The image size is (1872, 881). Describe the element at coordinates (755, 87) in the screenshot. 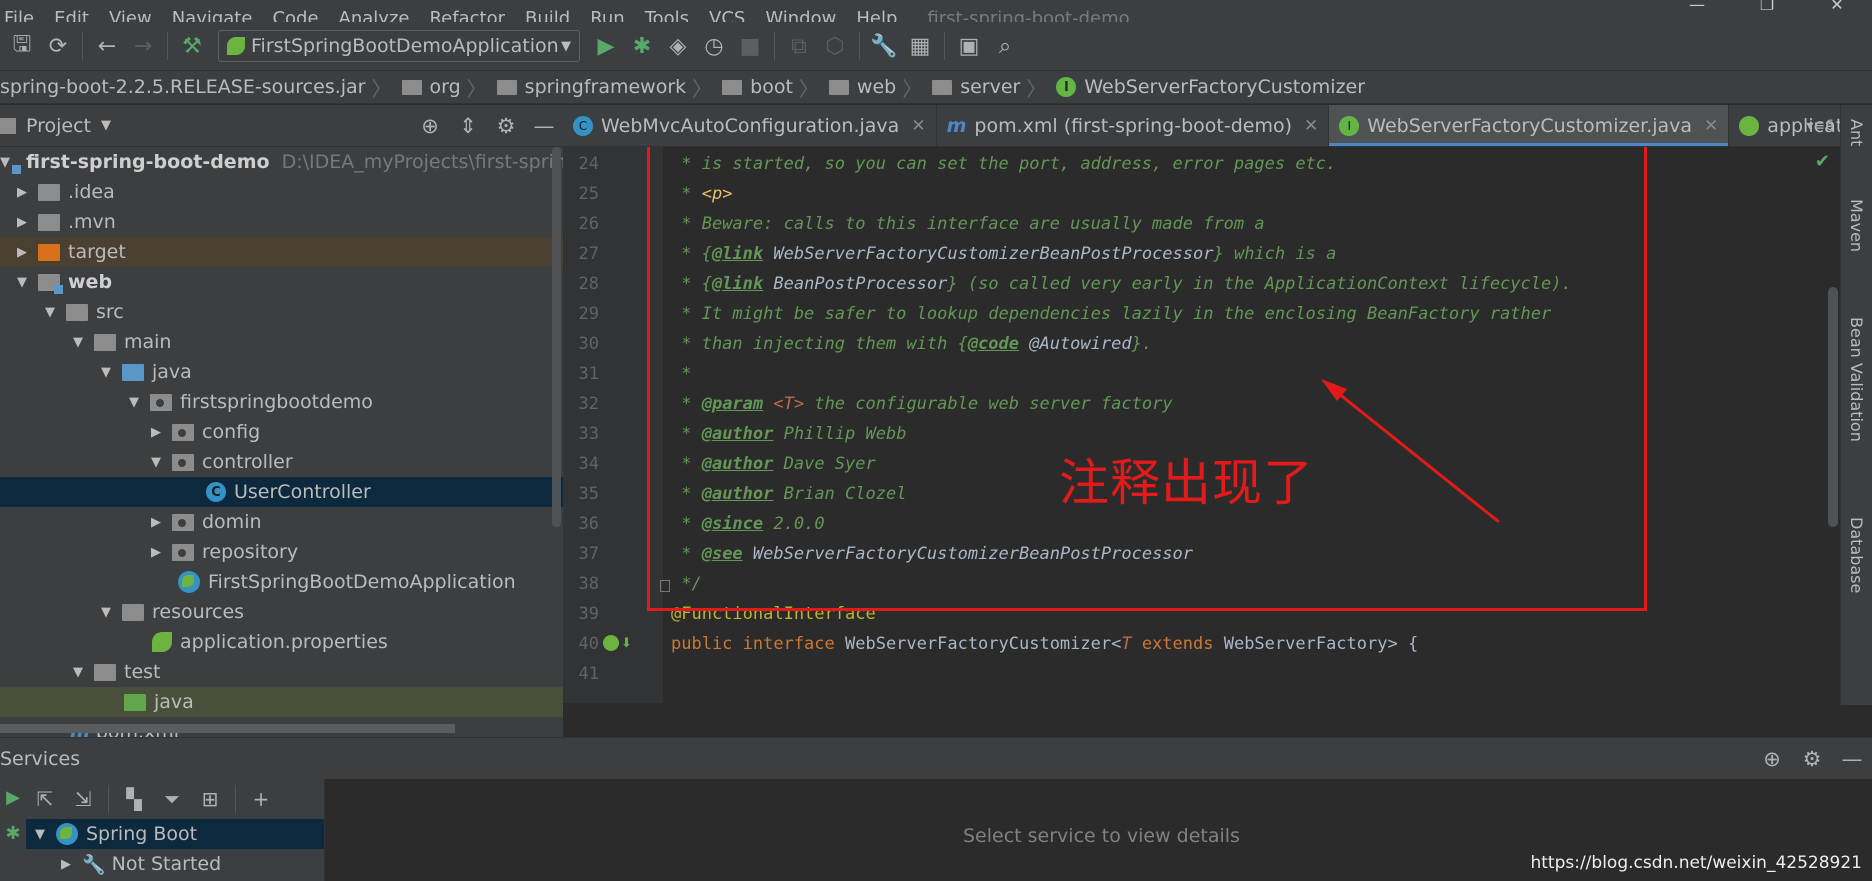

I see `breadcrumb-boot: boot` at that location.